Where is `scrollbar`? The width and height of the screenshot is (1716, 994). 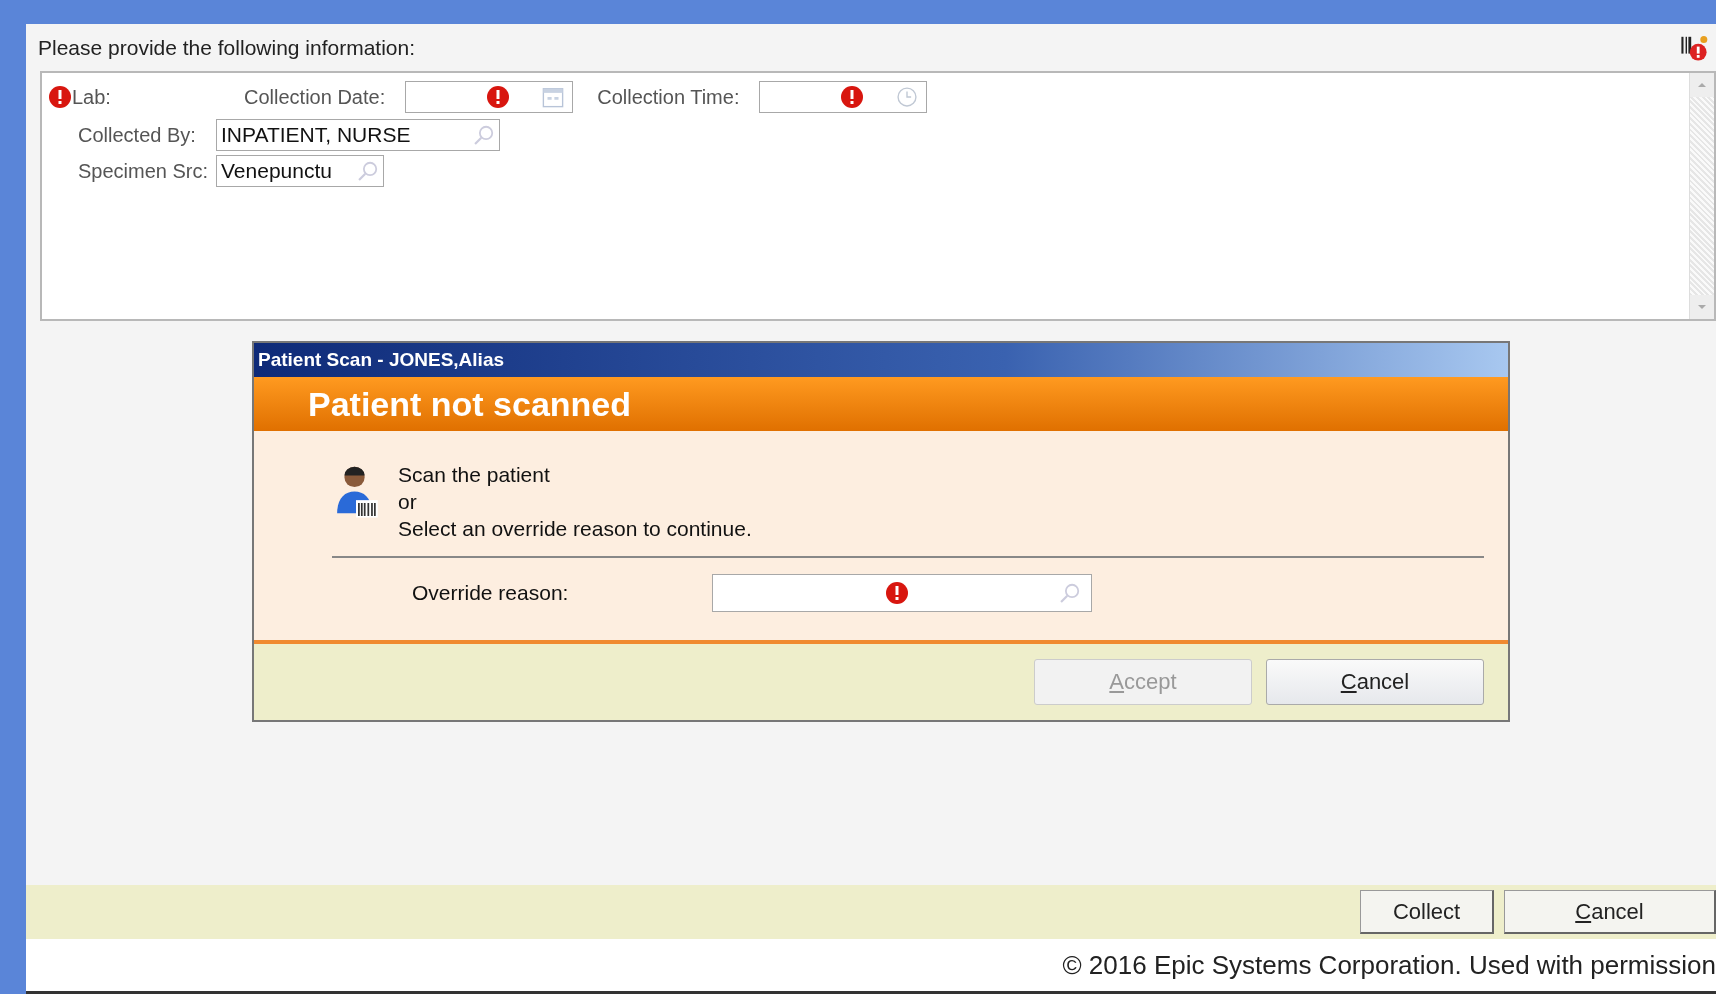
scrollbar is located at coordinates (1701, 196).